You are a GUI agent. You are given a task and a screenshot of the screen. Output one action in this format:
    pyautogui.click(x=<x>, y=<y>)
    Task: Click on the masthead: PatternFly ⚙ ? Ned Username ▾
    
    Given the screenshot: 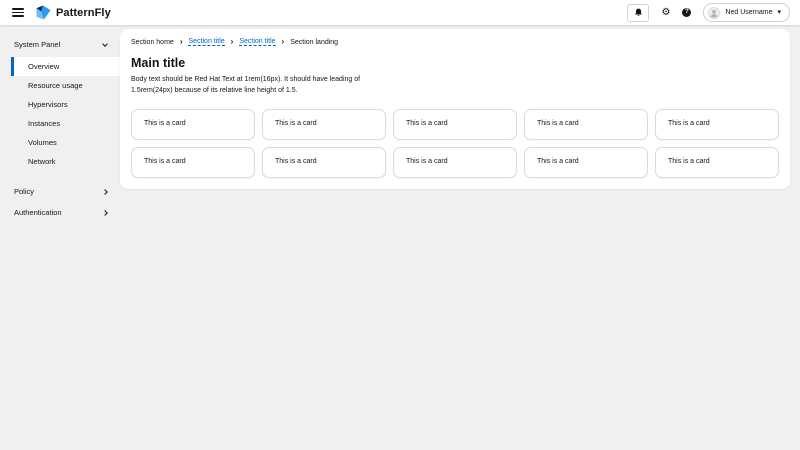 What is the action you would take?
    pyautogui.click(x=400, y=12)
    